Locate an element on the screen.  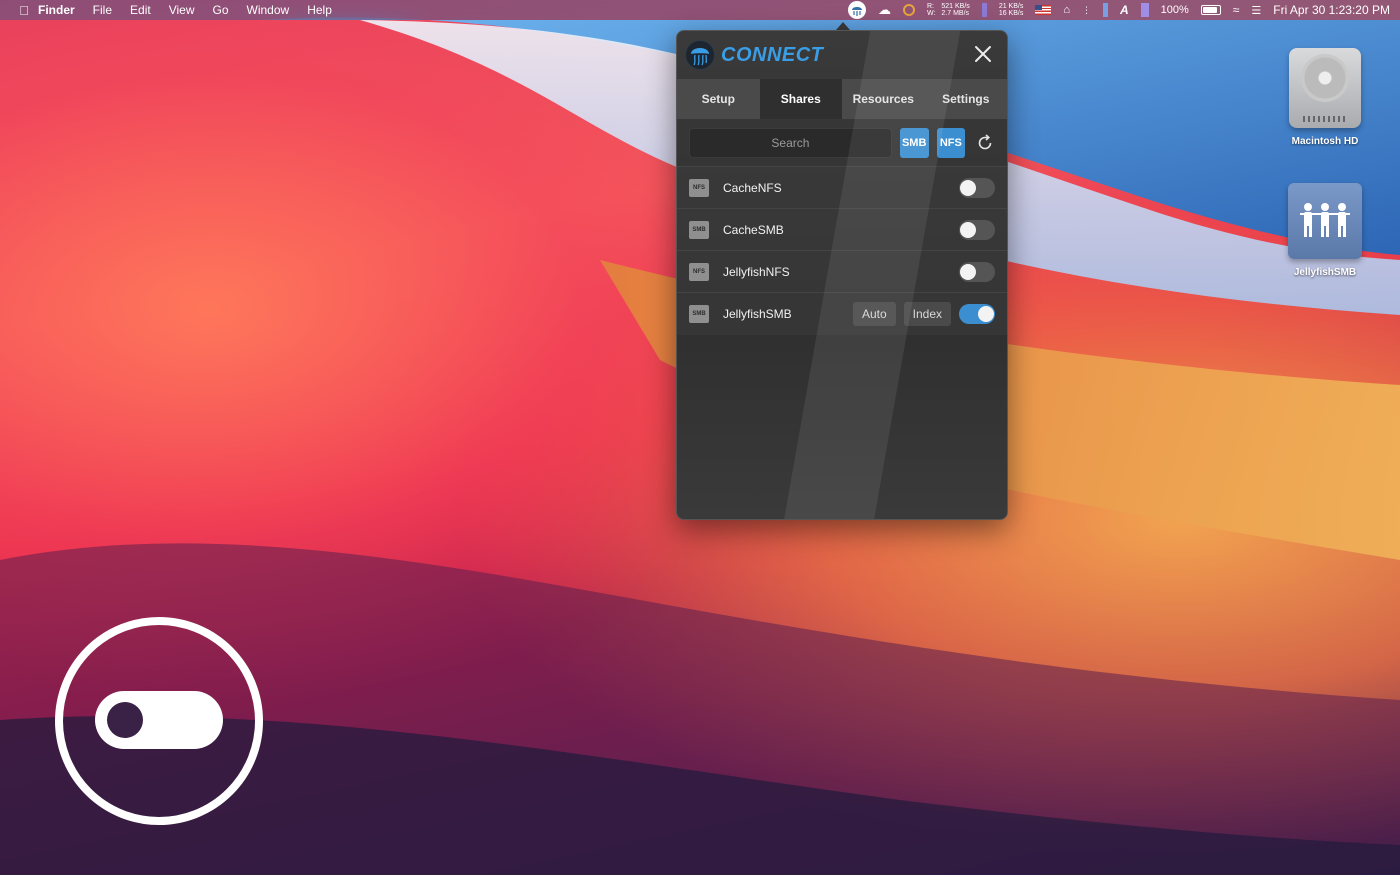
brand-title: CONNECT is located at coordinates (772, 54).